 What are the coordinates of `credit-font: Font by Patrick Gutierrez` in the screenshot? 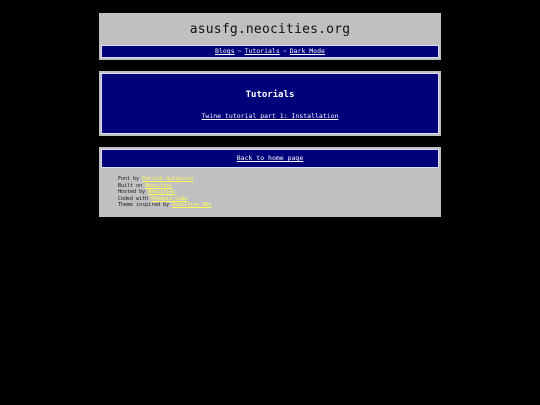 It's located at (164, 179).